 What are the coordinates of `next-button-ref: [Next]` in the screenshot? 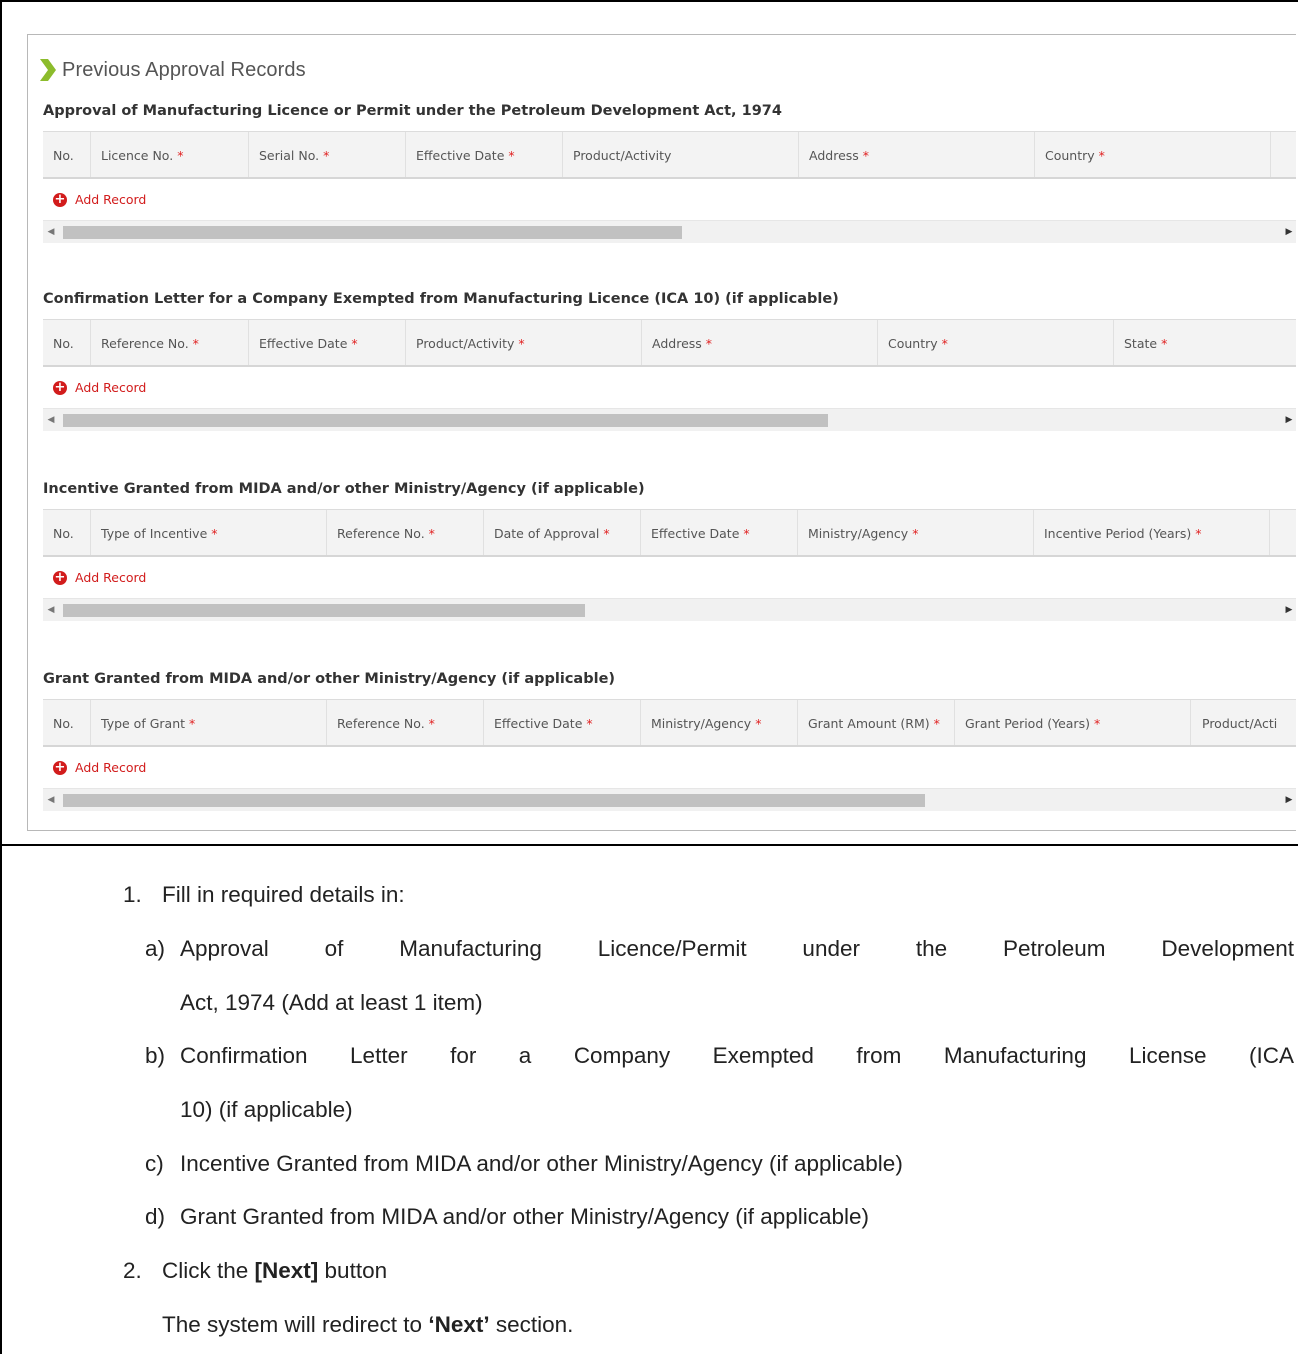 It's located at (286, 1270).